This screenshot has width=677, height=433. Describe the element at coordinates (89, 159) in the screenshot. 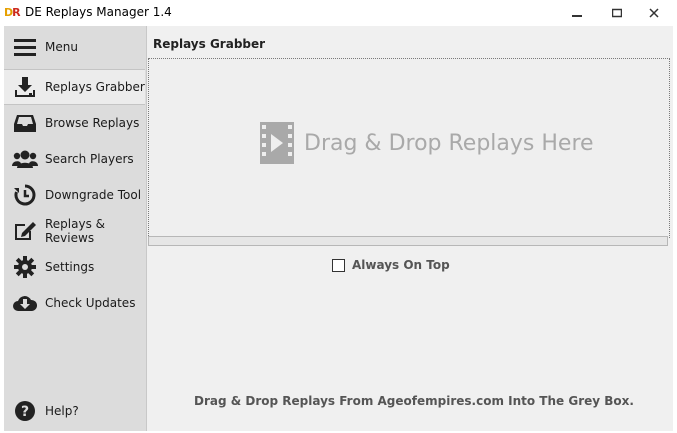

I see `sidebar-item-label: Search Players` at that location.